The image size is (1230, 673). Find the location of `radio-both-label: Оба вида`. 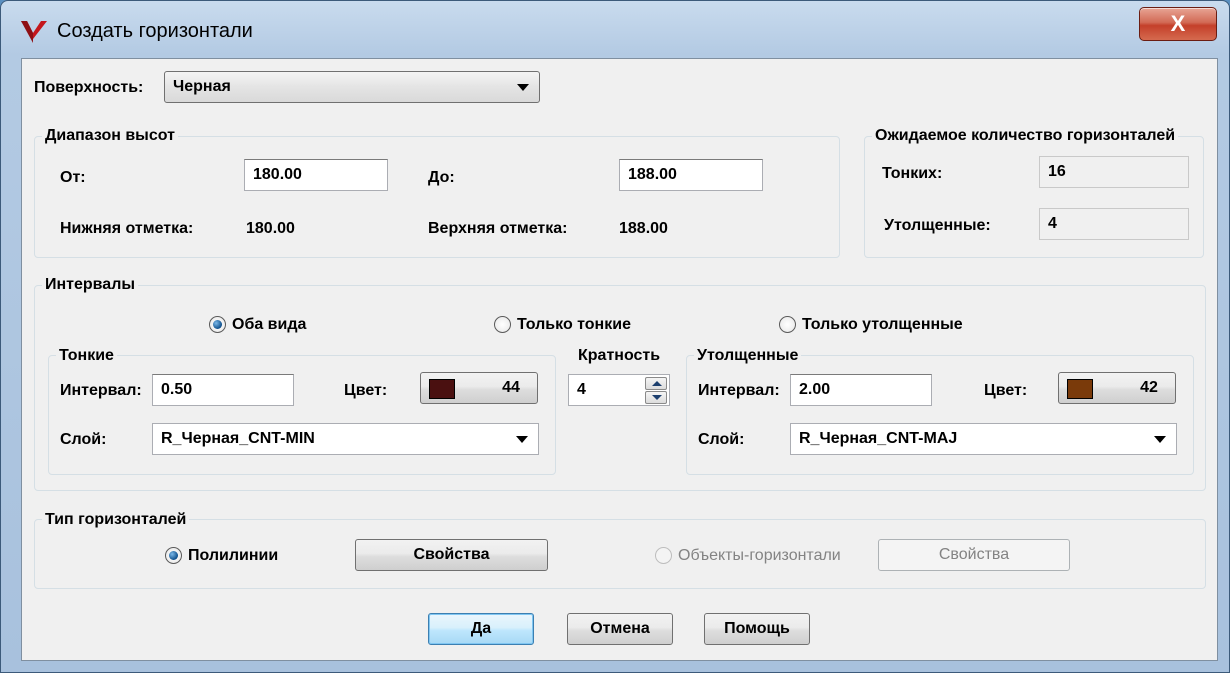

radio-both-label: Оба вида is located at coordinates (269, 325).